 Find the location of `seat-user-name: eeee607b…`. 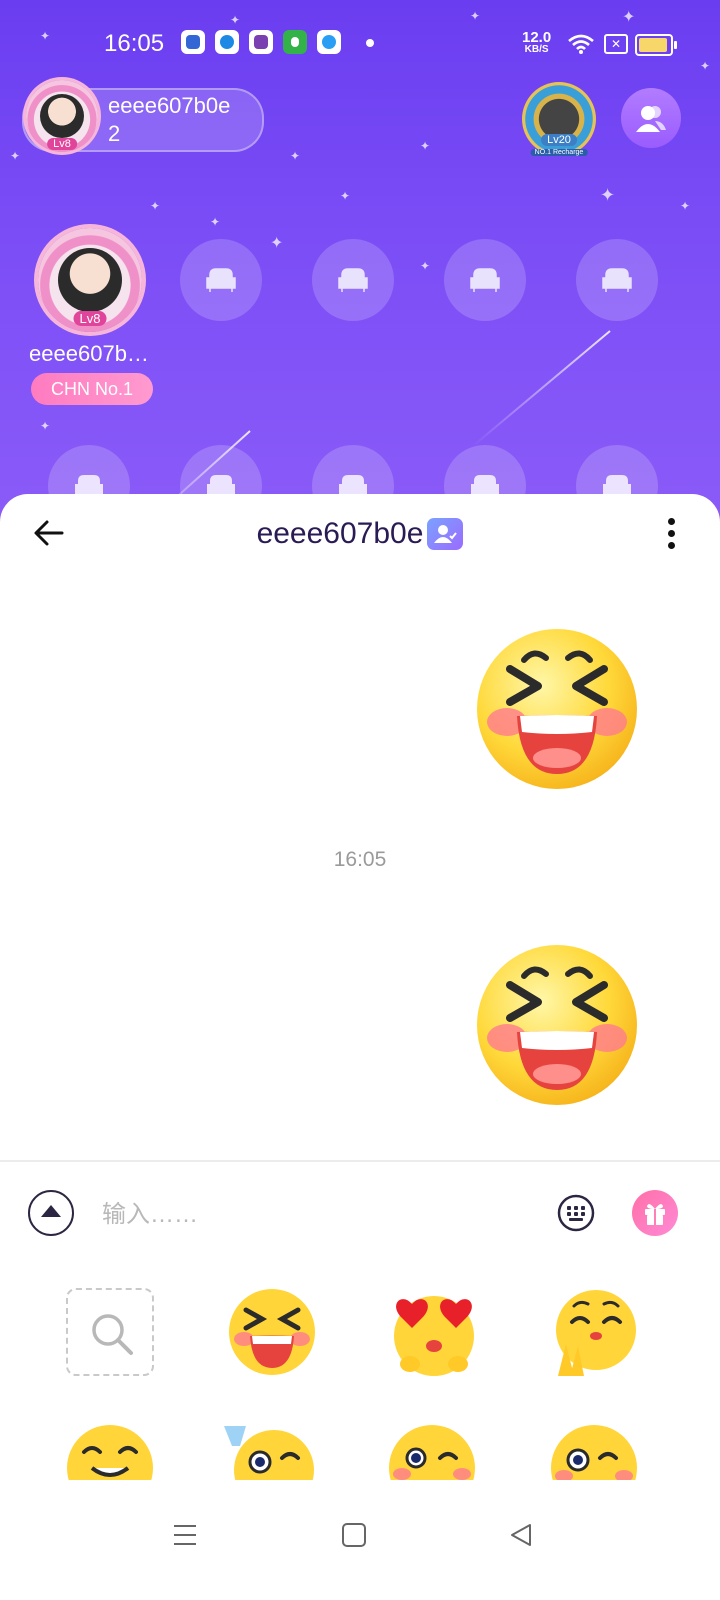

seat-user-name: eeee607b… is located at coordinates (89, 353).